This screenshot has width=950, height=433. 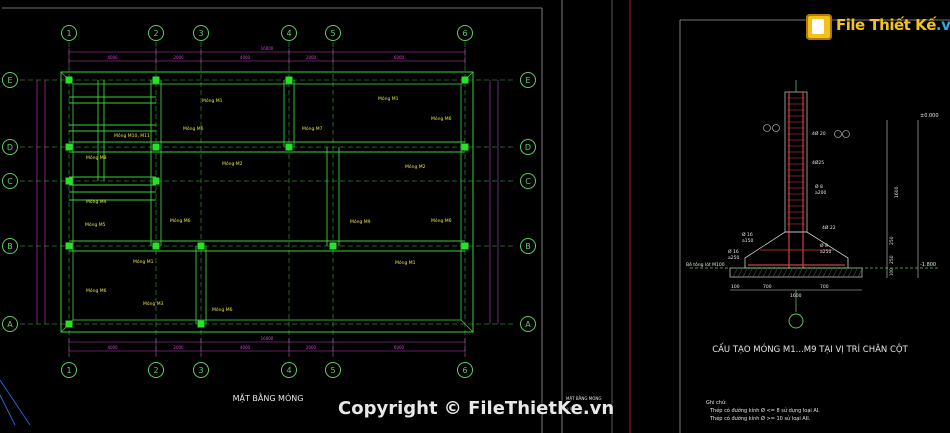 What do you see at coordinates (232, 163) in the screenshot?
I see `label-m2-a: Móng M2` at bounding box center [232, 163].